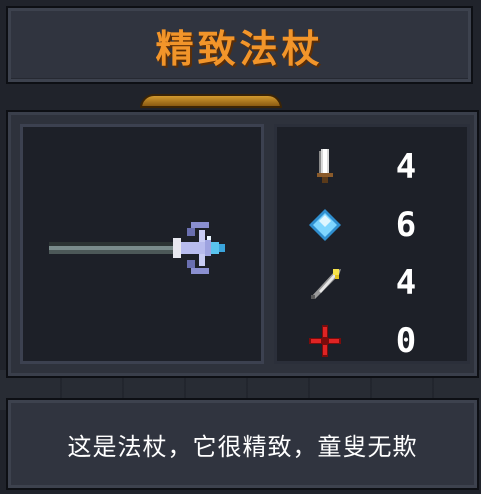 The width and height of the screenshot is (481, 494). Describe the element at coordinates (211, 101) in the screenshot. I see `chest-lid` at that location.